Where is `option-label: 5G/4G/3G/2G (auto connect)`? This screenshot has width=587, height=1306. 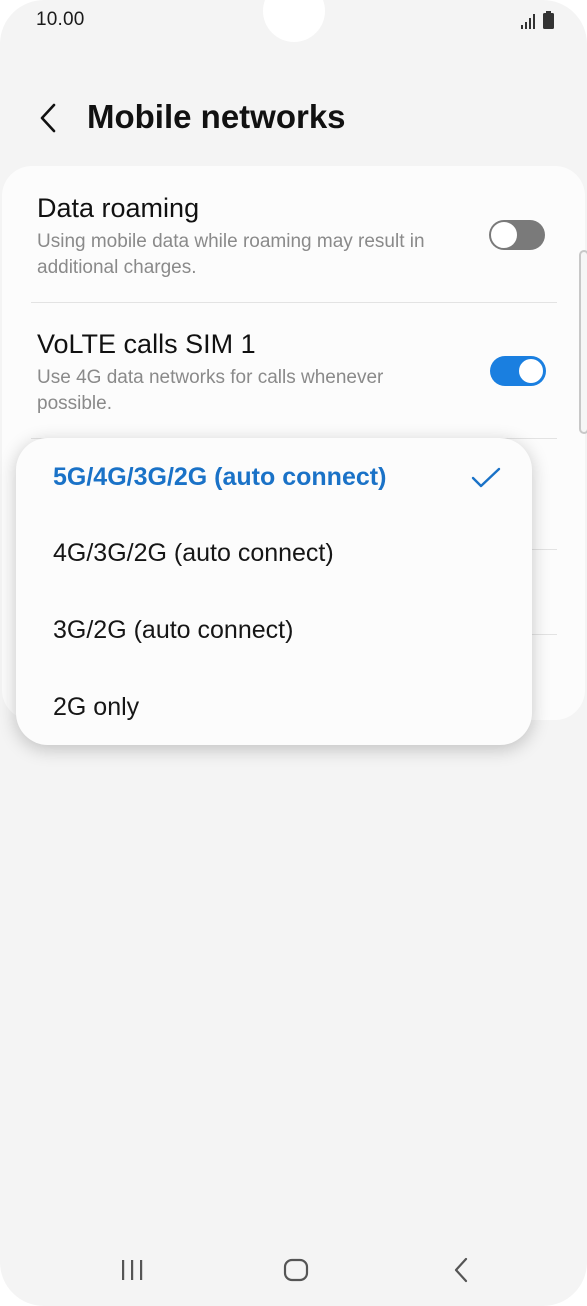
option-label: 5G/4G/3G/2G (auto connect) is located at coordinates (220, 477).